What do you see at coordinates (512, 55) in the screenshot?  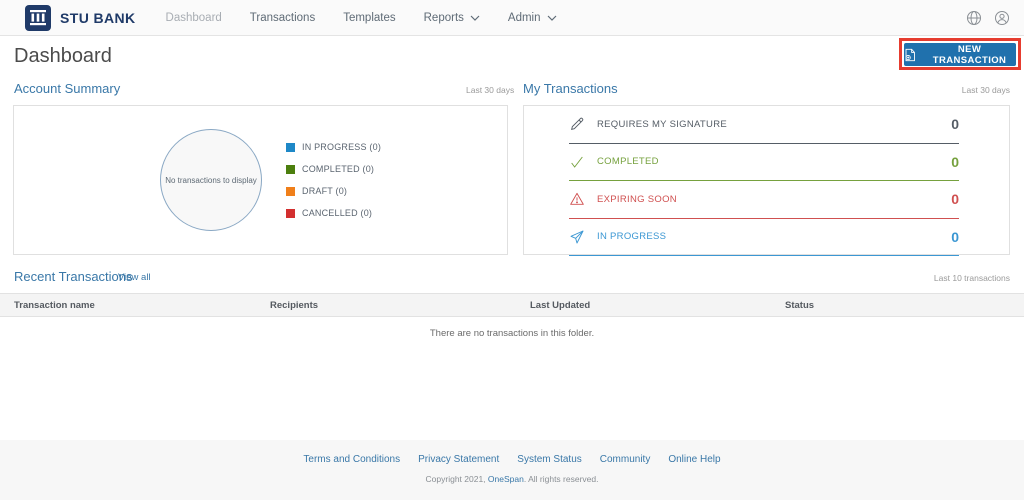 I see `page-header: Dashboard NEW TRANSACTION` at bounding box center [512, 55].